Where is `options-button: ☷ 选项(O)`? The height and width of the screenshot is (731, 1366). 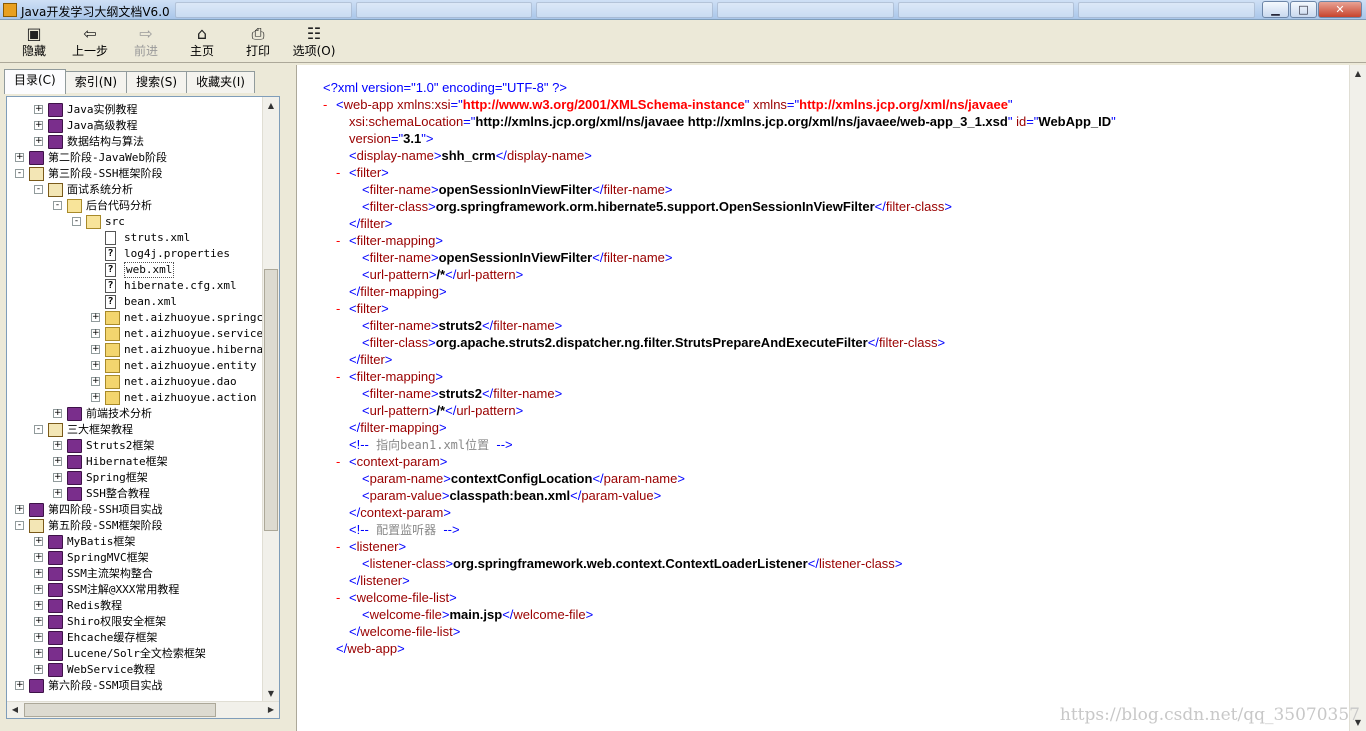
options-button: ☷ 选项(O) is located at coordinates (314, 41).